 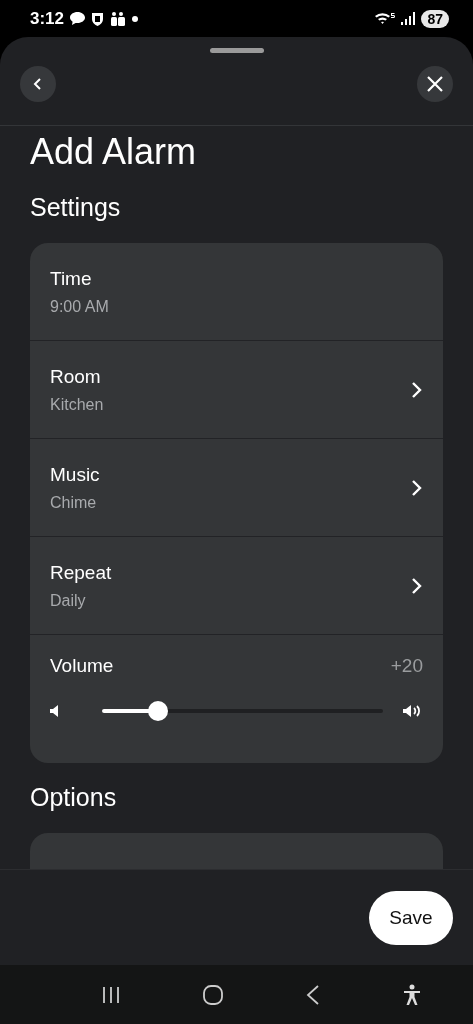 What do you see at coordinates (242, 711) in the screenshot?
I see `volume-slider` at bounding box center [242, 711].